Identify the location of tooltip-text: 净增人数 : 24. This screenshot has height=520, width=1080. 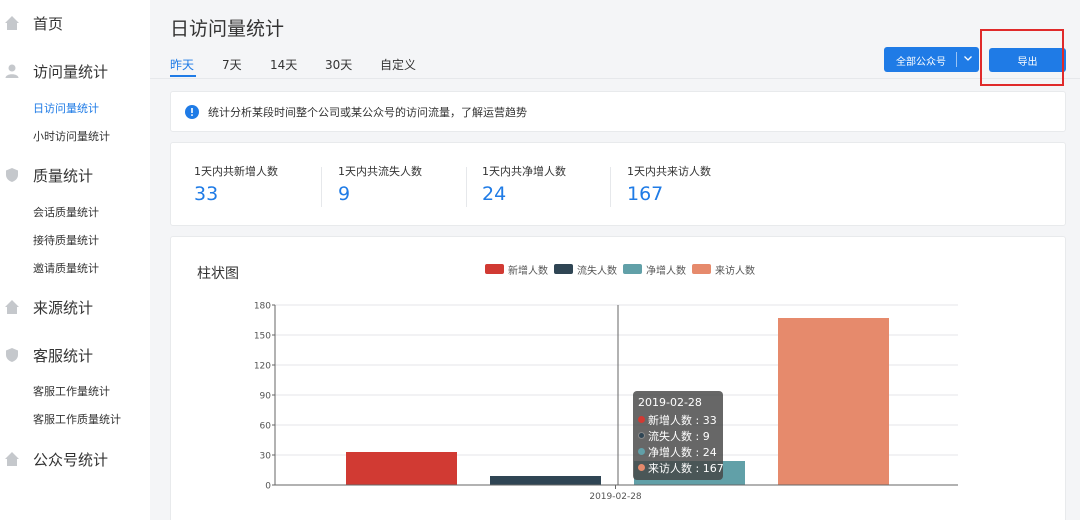
(682, 452).